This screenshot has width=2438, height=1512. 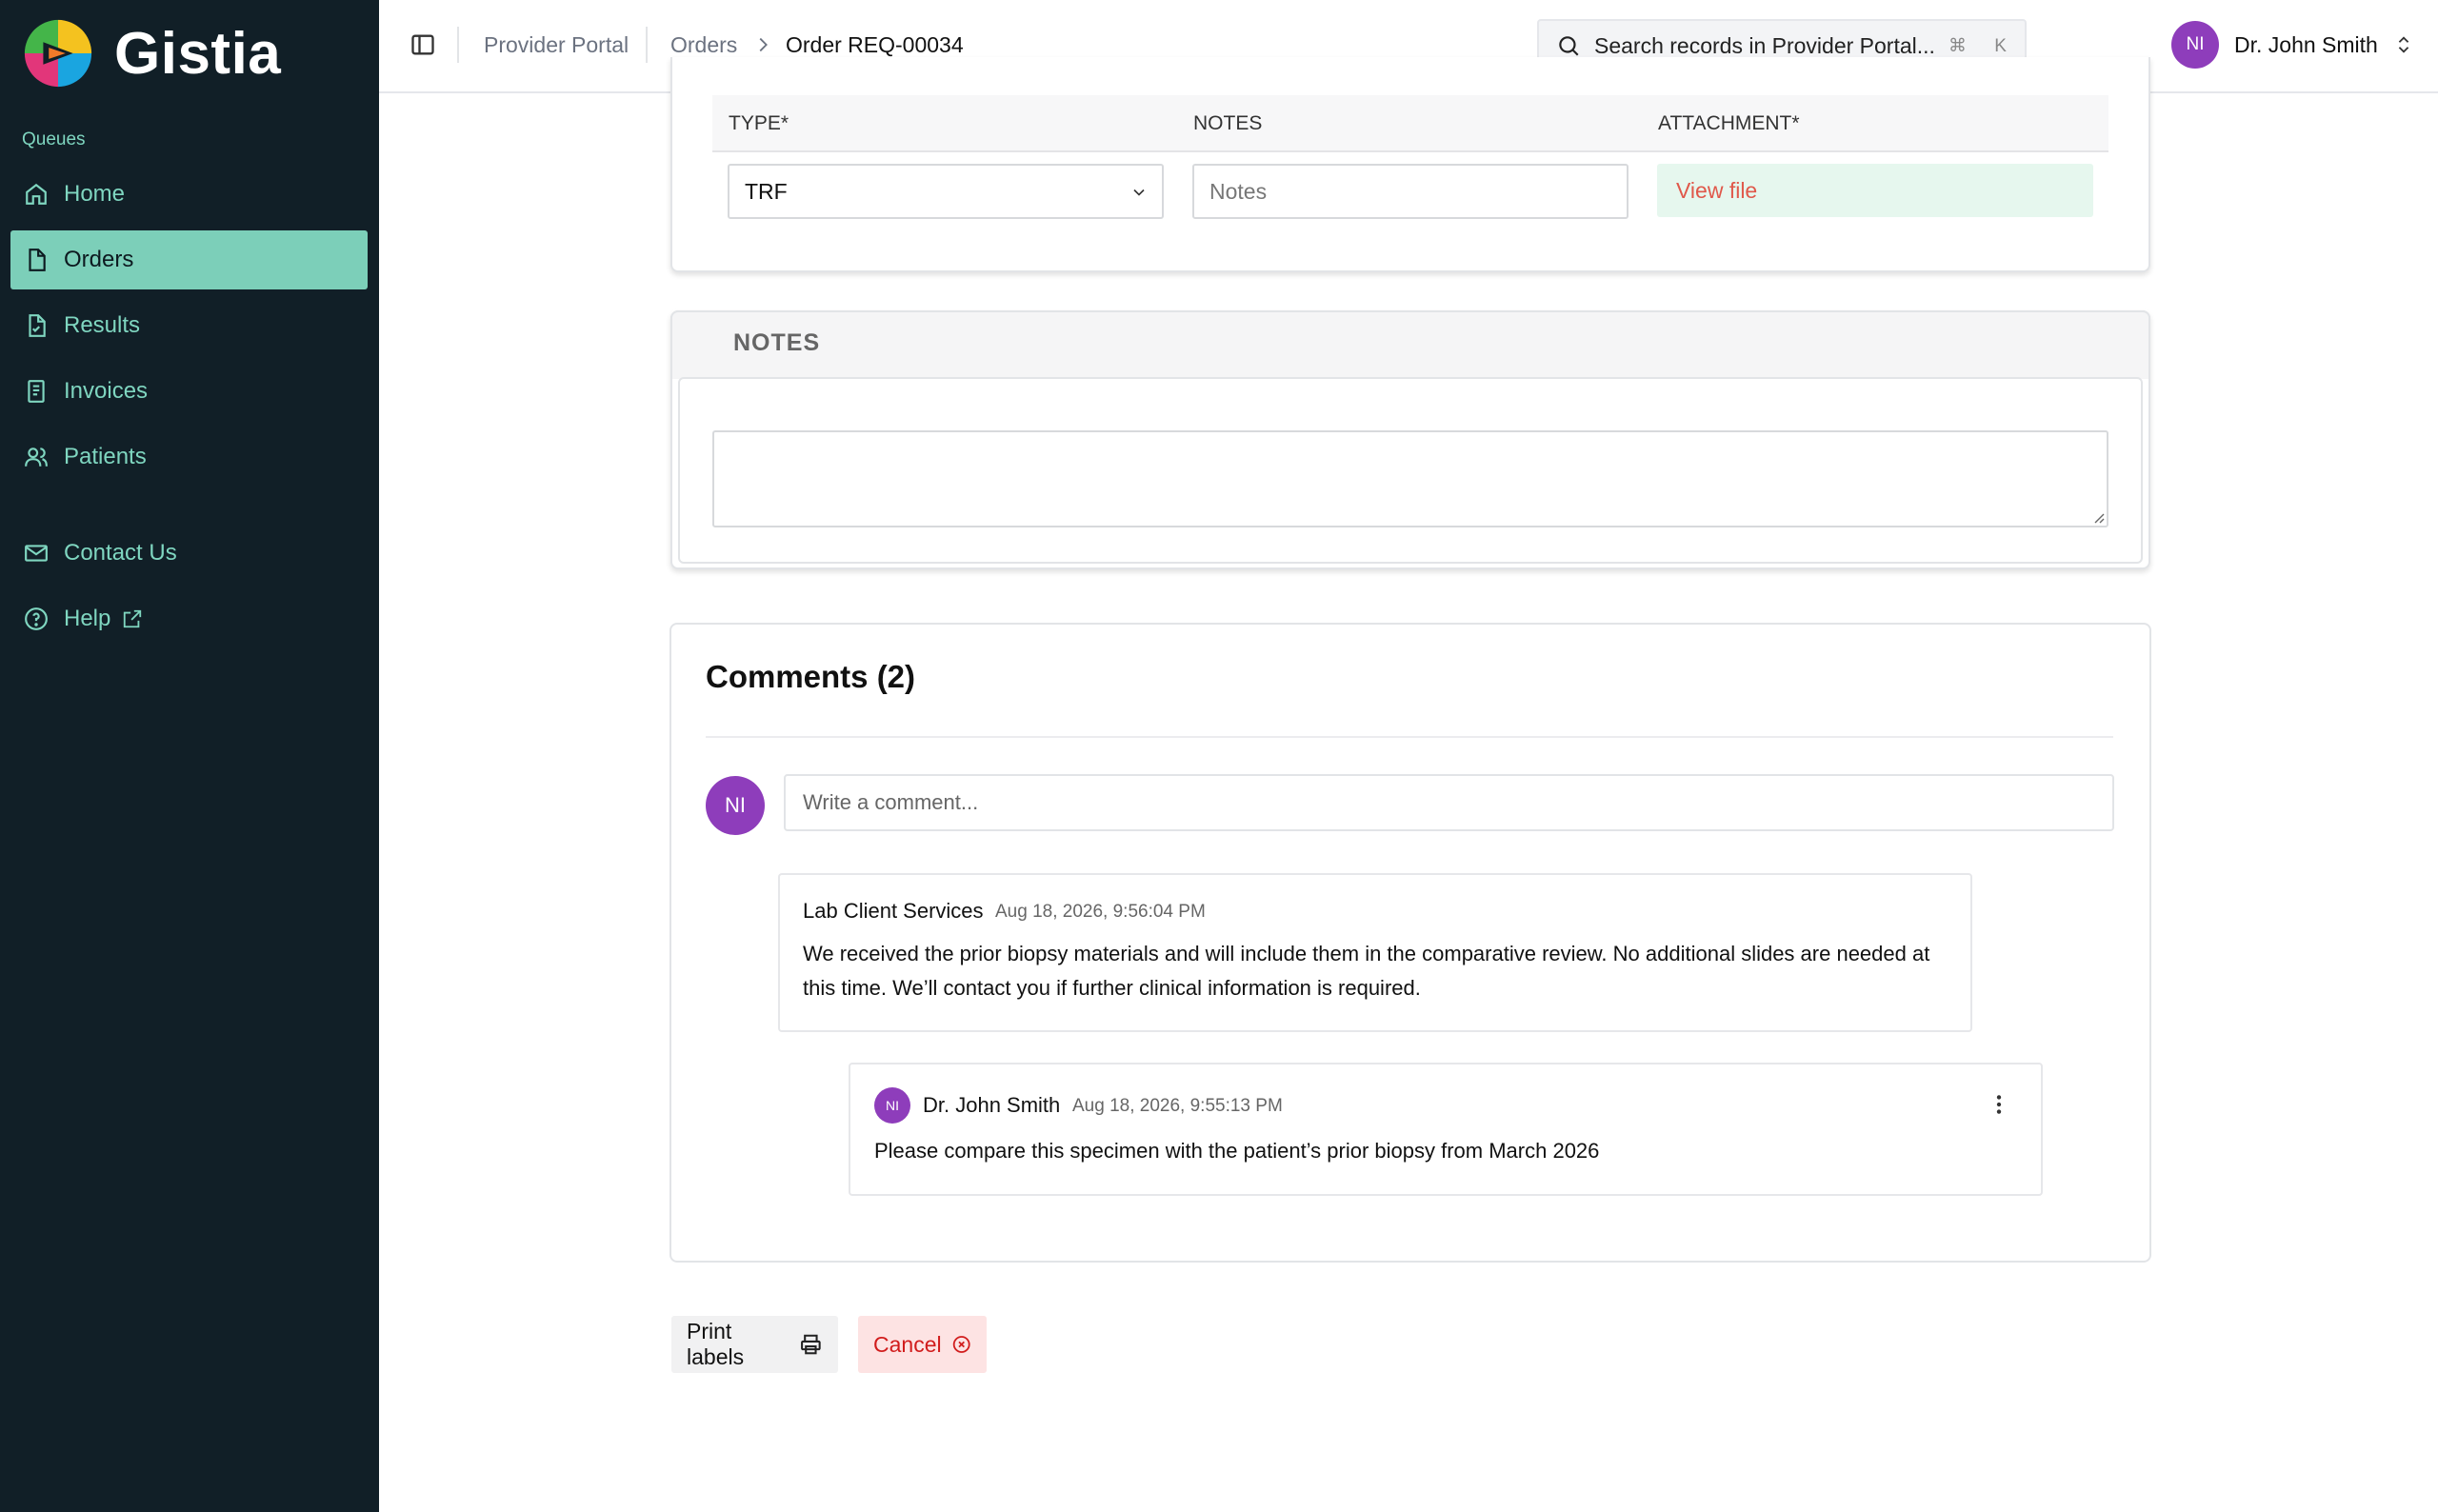 What do you see at coordinates (102, 325) in the screenshot?
I see `sidebar-item-label: Results` at bounding box center [102, 325].